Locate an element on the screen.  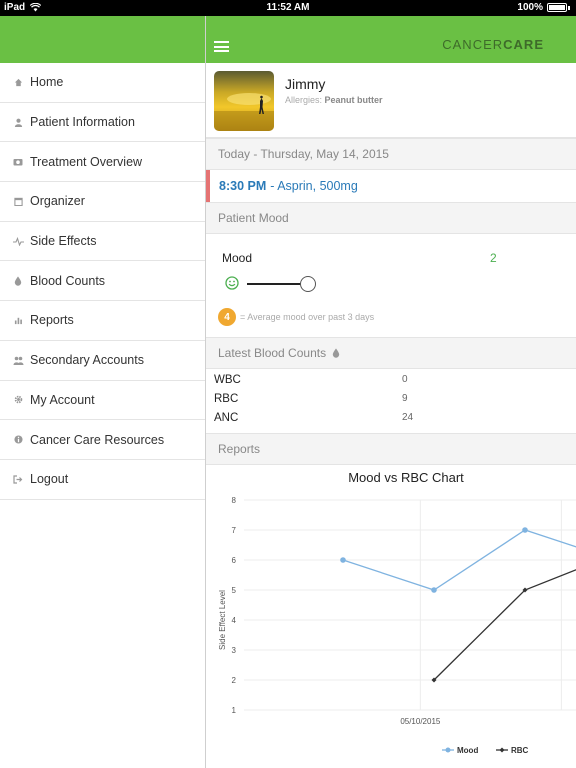
person-icon is located at coordinates (18, 122).